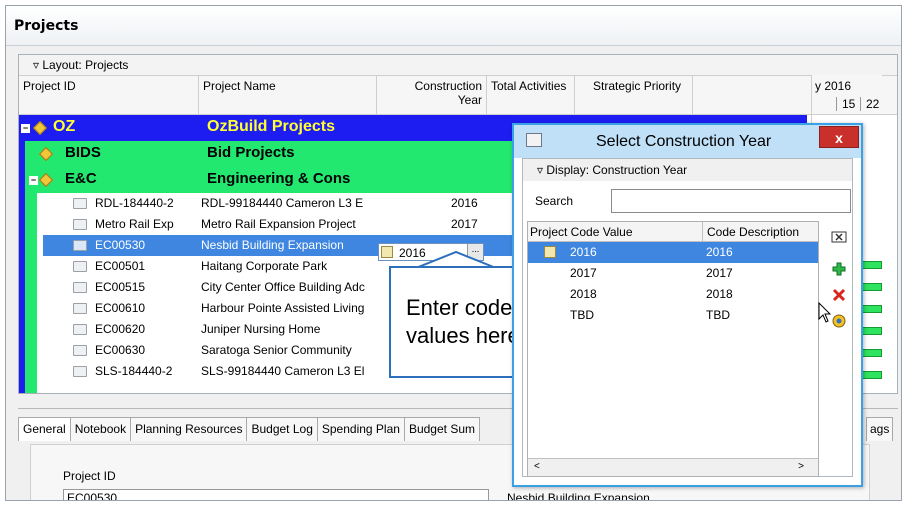  I want to click on group-bids-id: BIDS, so click(83, 152).